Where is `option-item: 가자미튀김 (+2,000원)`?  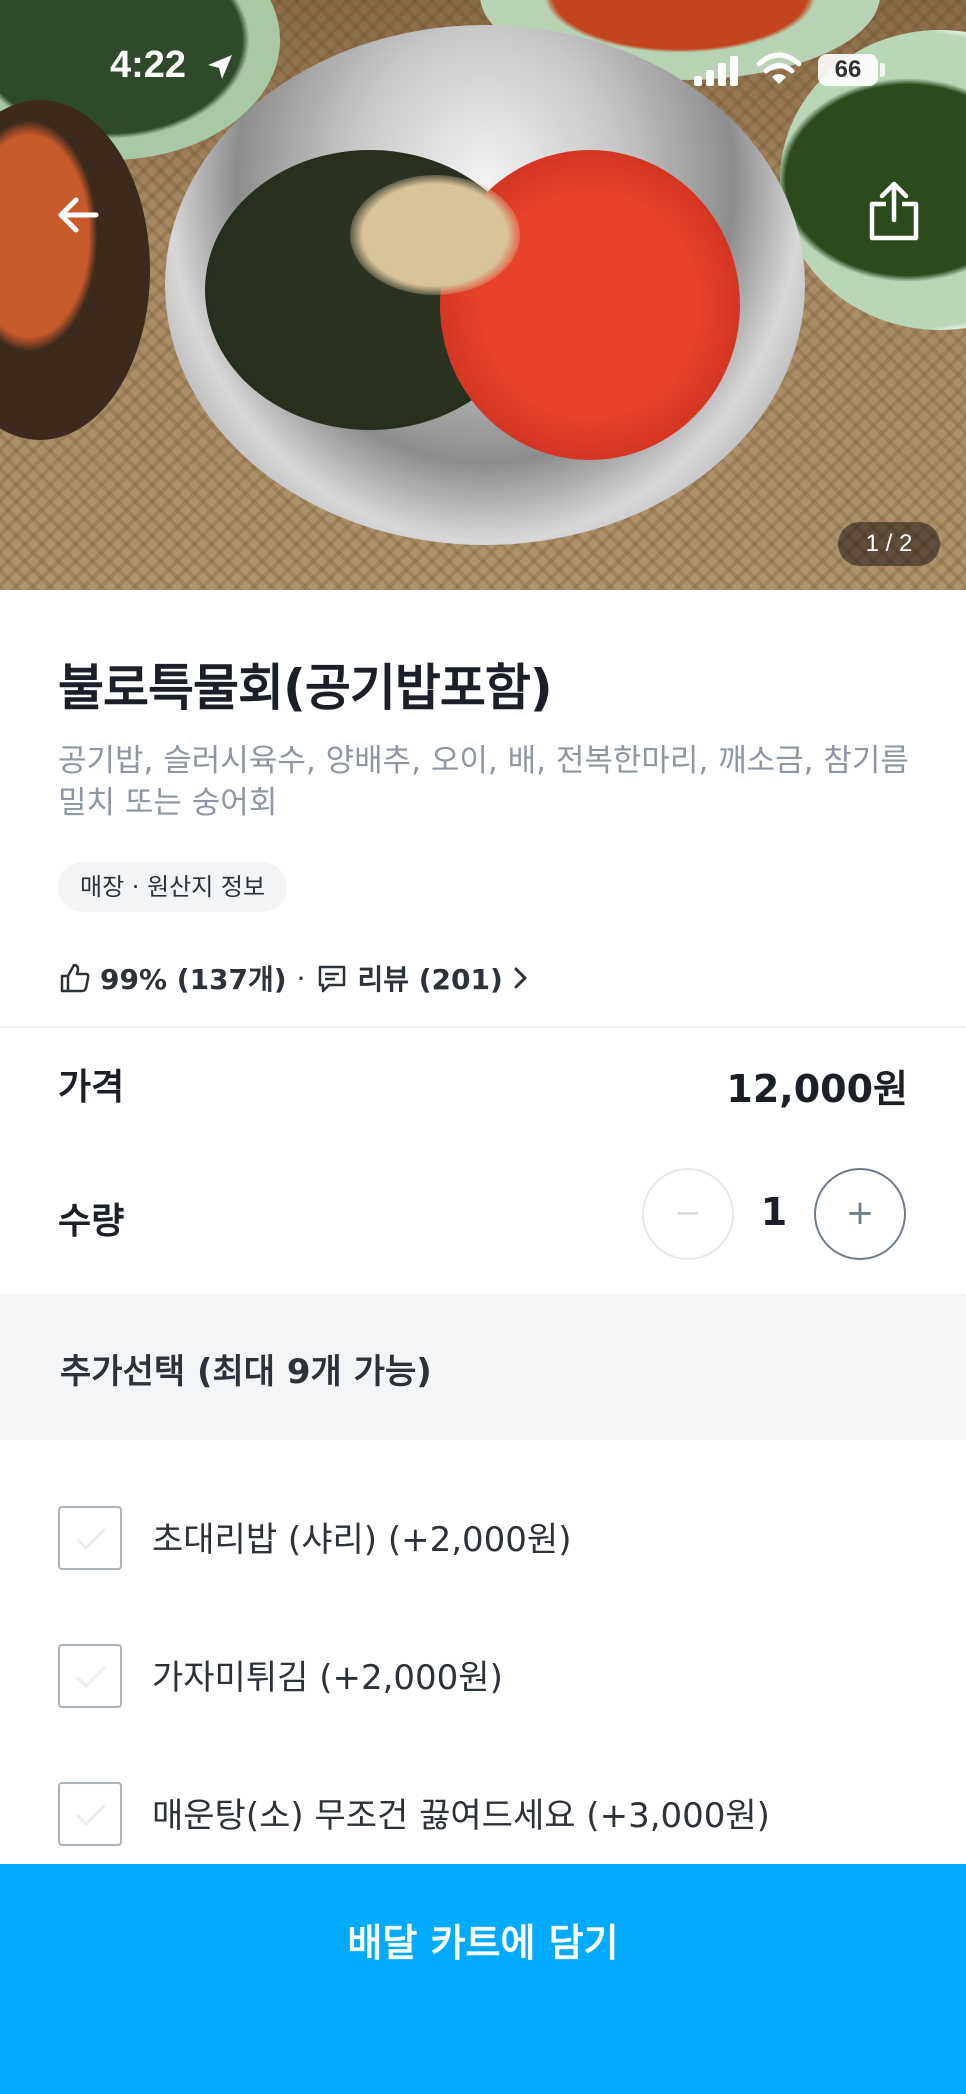 option-item: 가자미튀김 (+2,000원) is located at coordinates (483, 1674).